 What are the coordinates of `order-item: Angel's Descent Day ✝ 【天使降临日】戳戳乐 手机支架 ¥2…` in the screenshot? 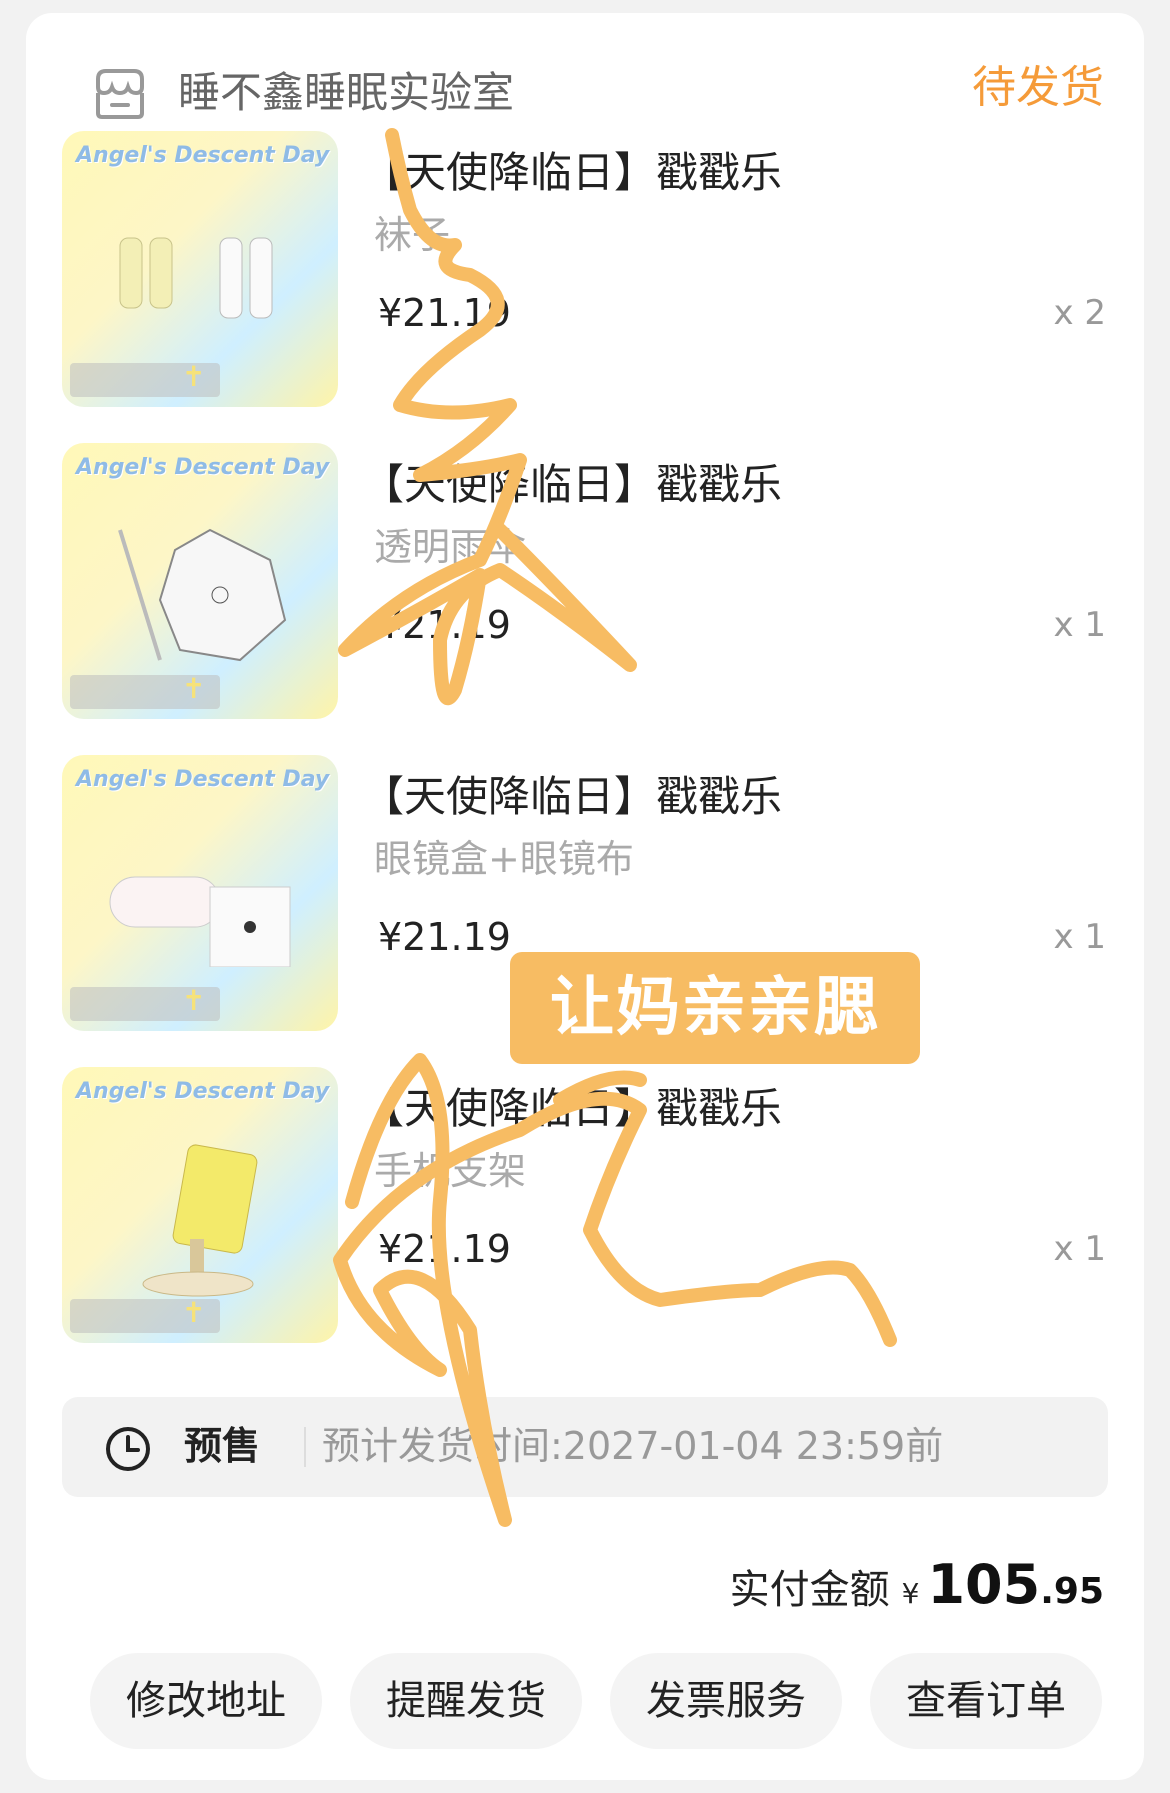 It's located at (602, 1207).